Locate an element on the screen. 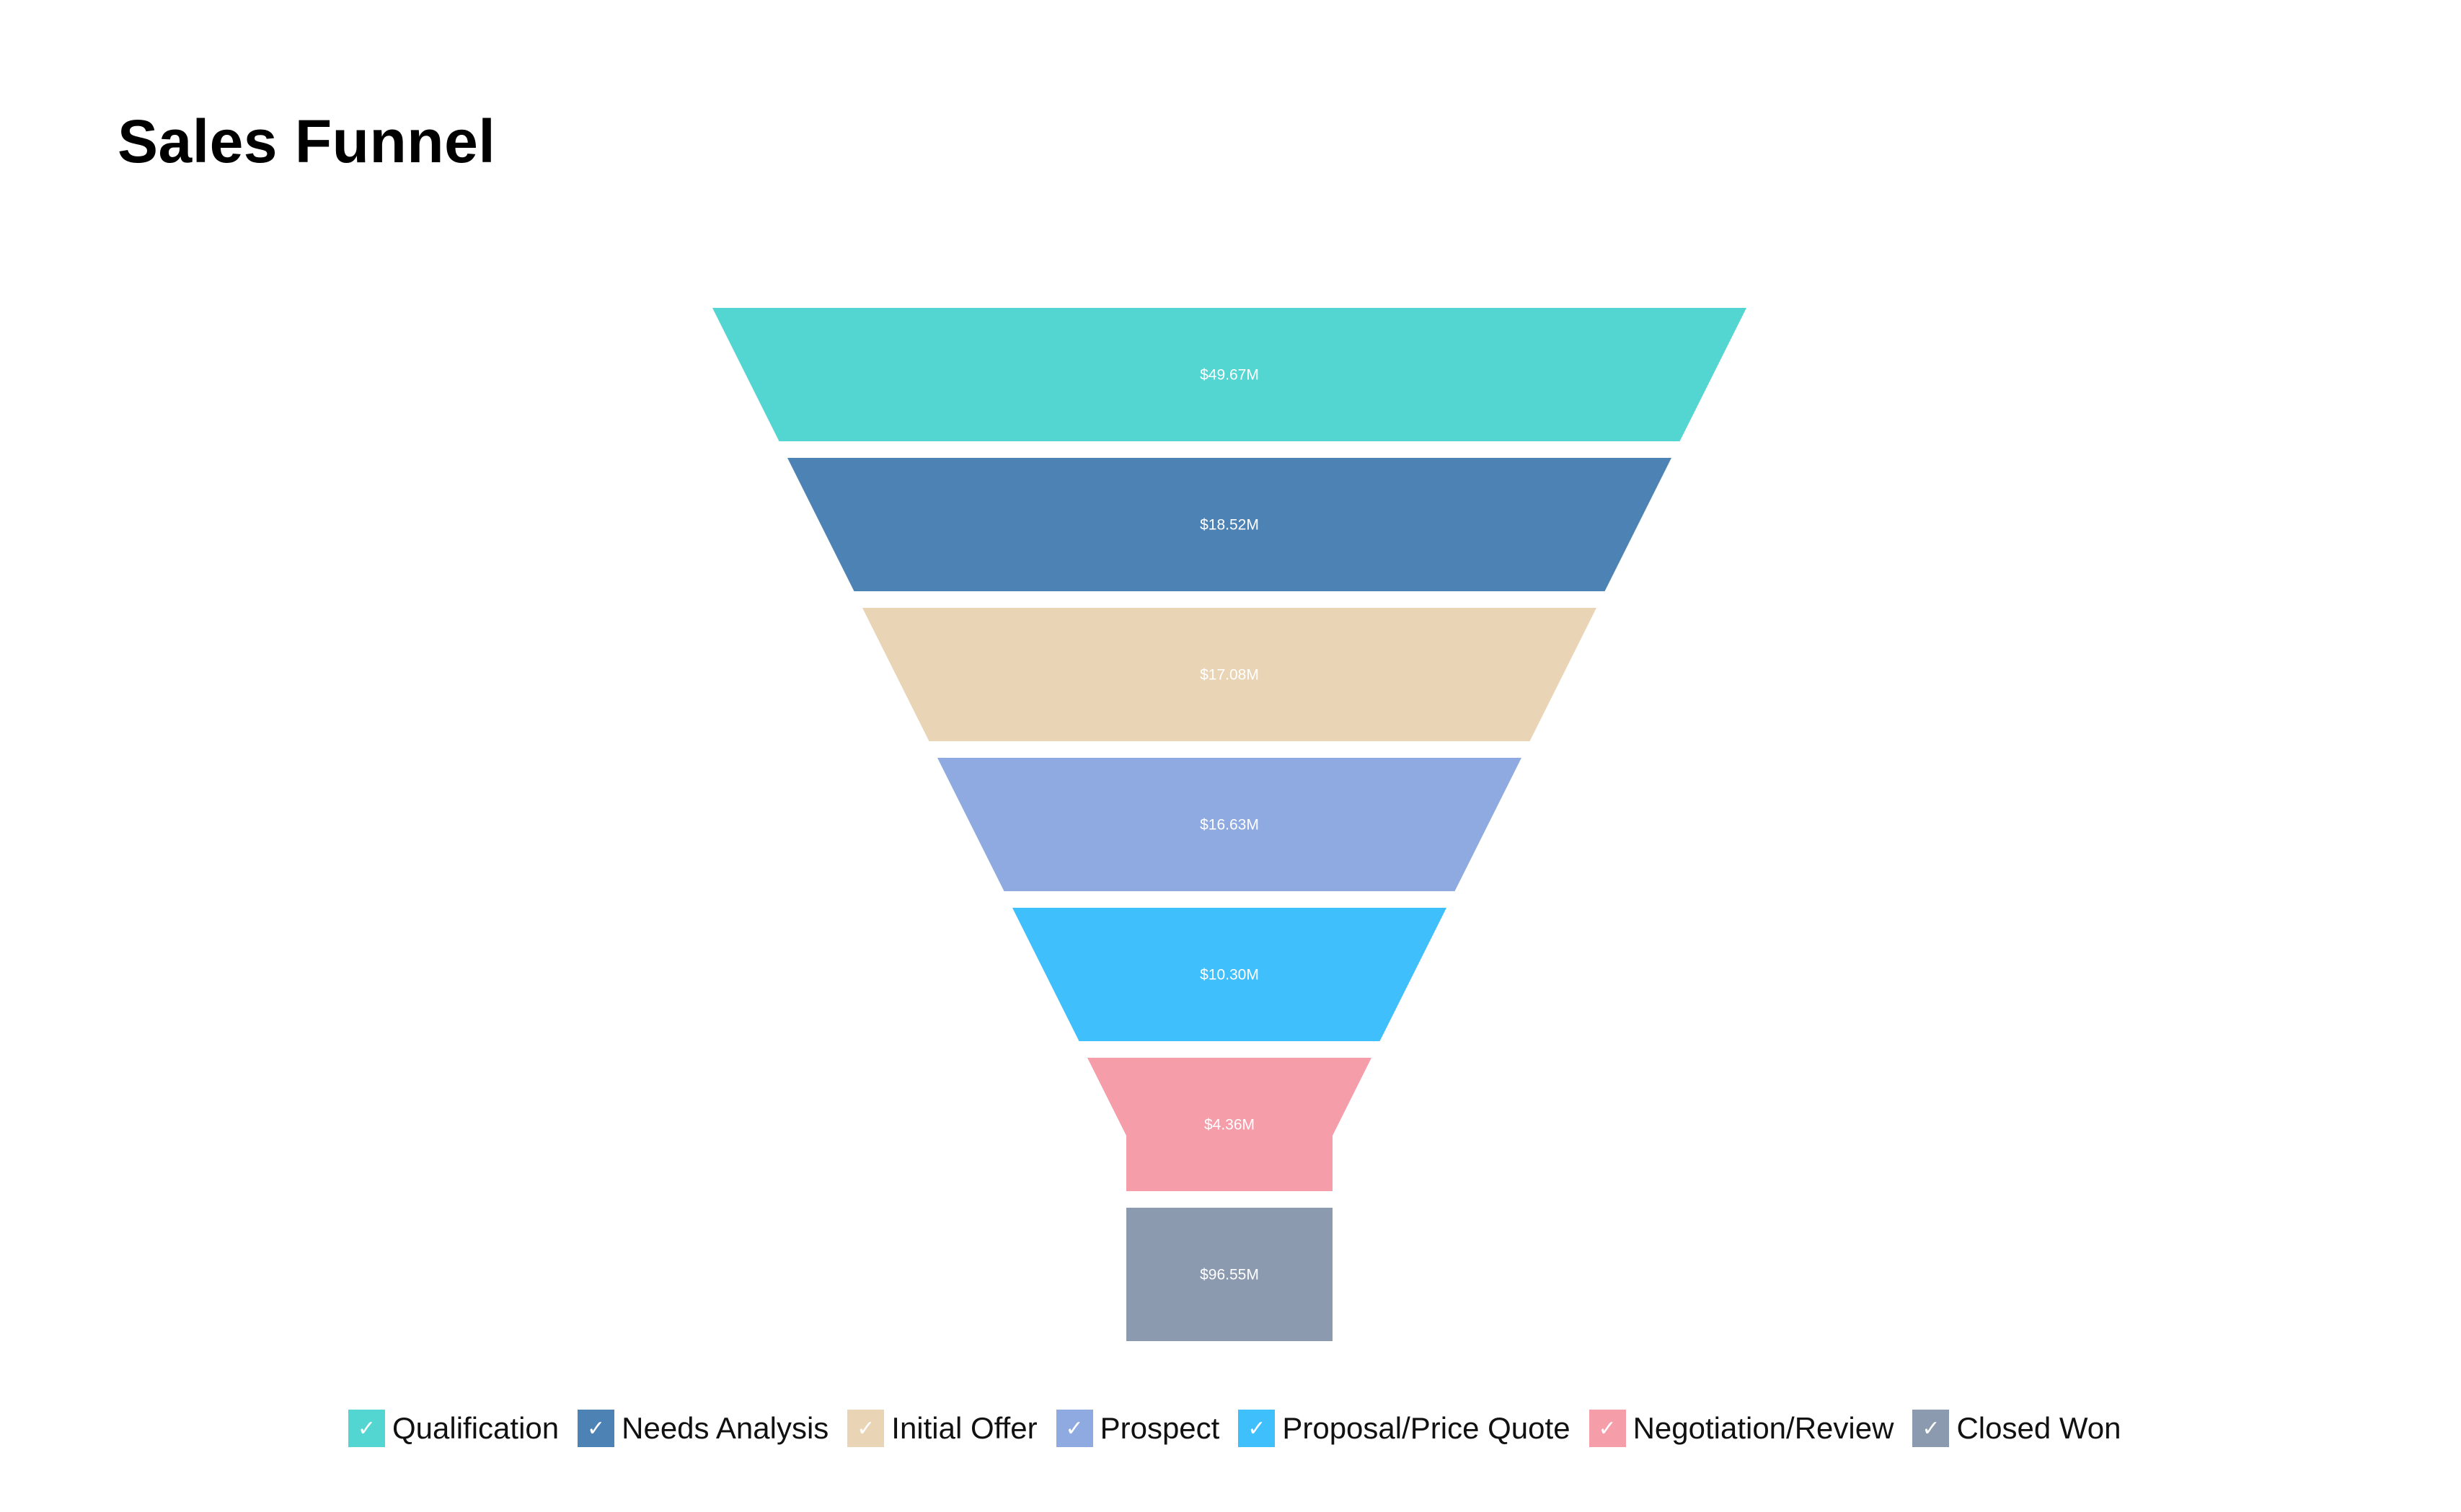 The image size is (2461, 1512). legend-item-proposal-price-quote: ✓ Proposal/Price Quote is located at coordinates (1404, 1428).